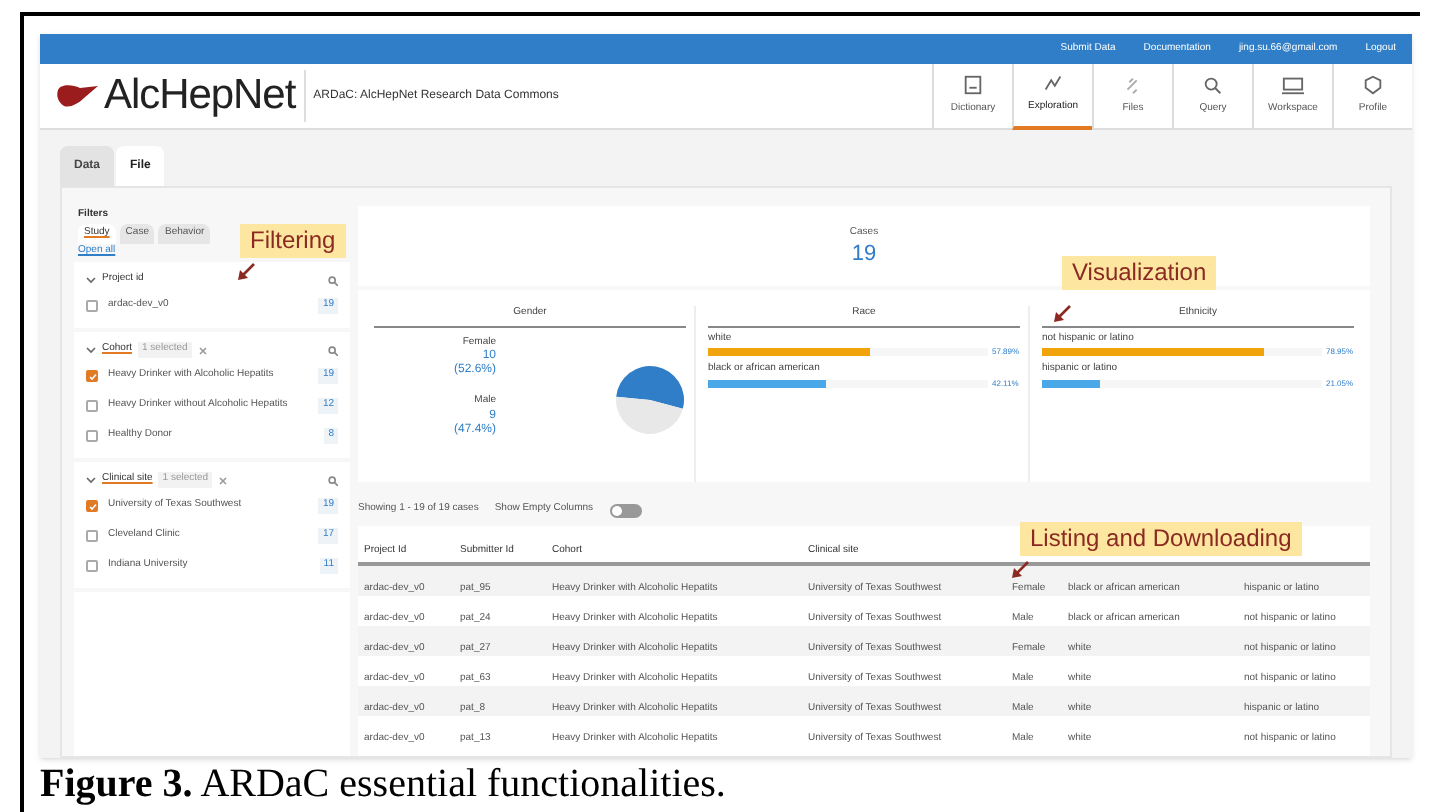 The image size is (1430, 812). I want to click on document-icon, so click(973, 85).